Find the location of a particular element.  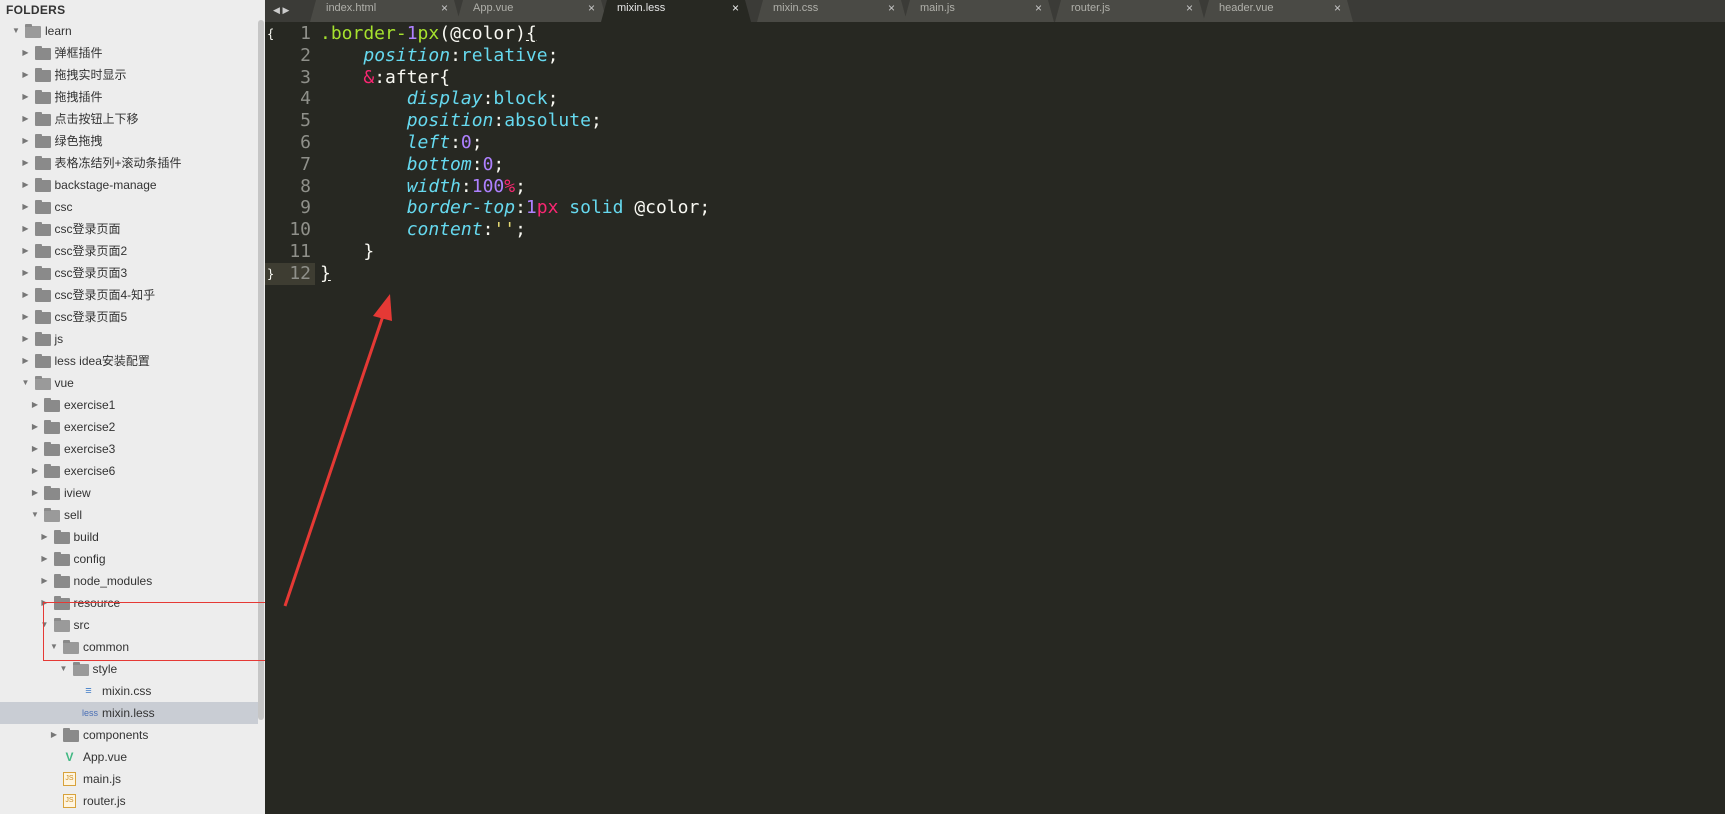

code-line: 5 position:absolute; is located at coordinates (995, 121).